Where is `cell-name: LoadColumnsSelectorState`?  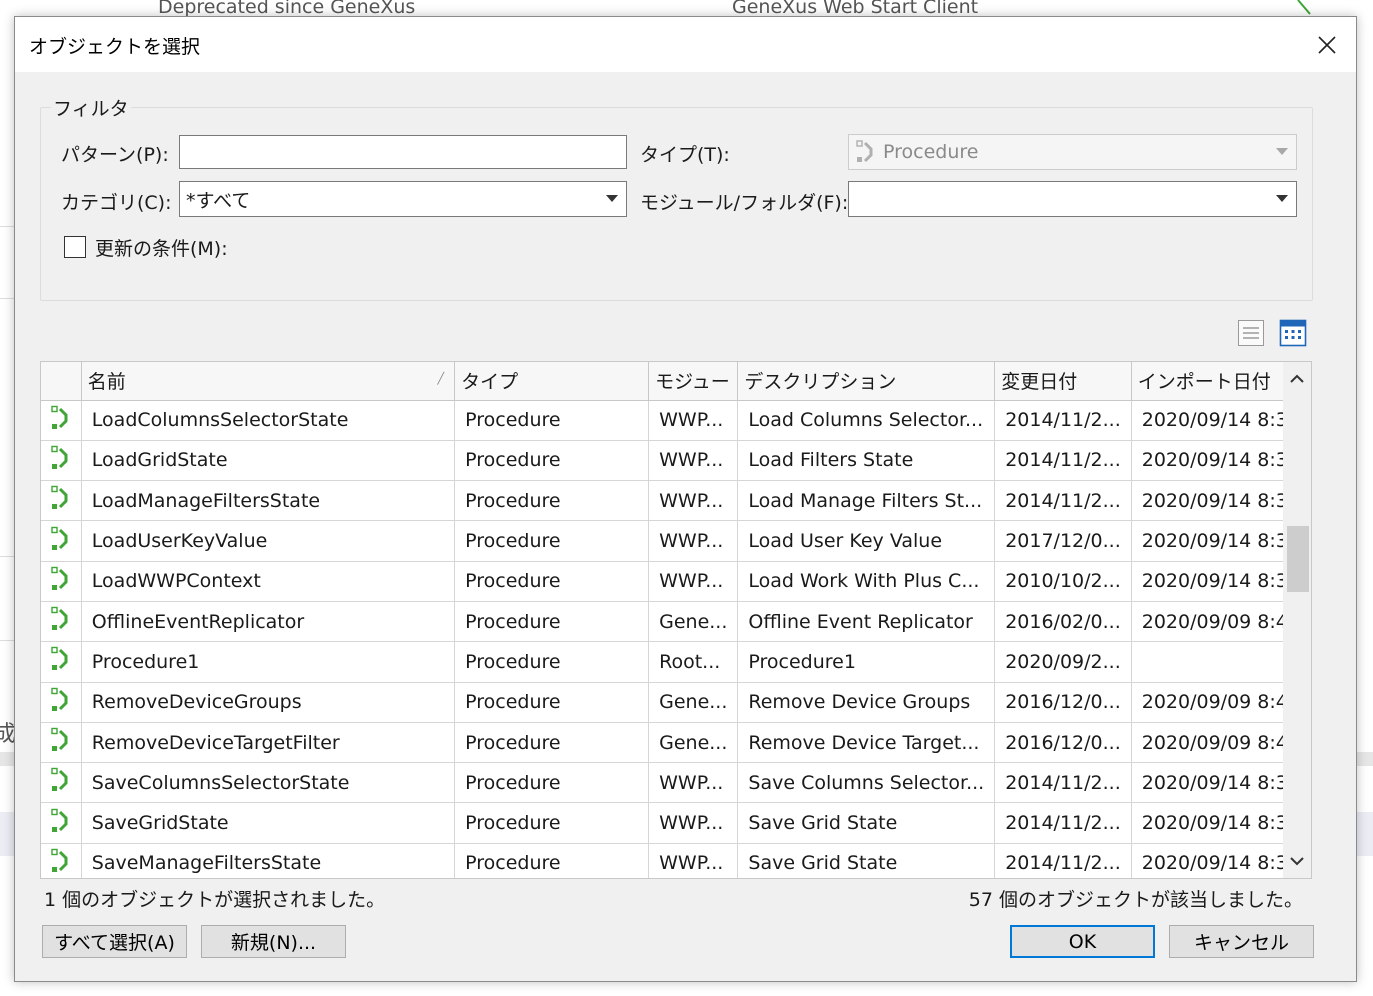
cell-name: LoadColumnsSelectorState is located at coordinates (268, 420).